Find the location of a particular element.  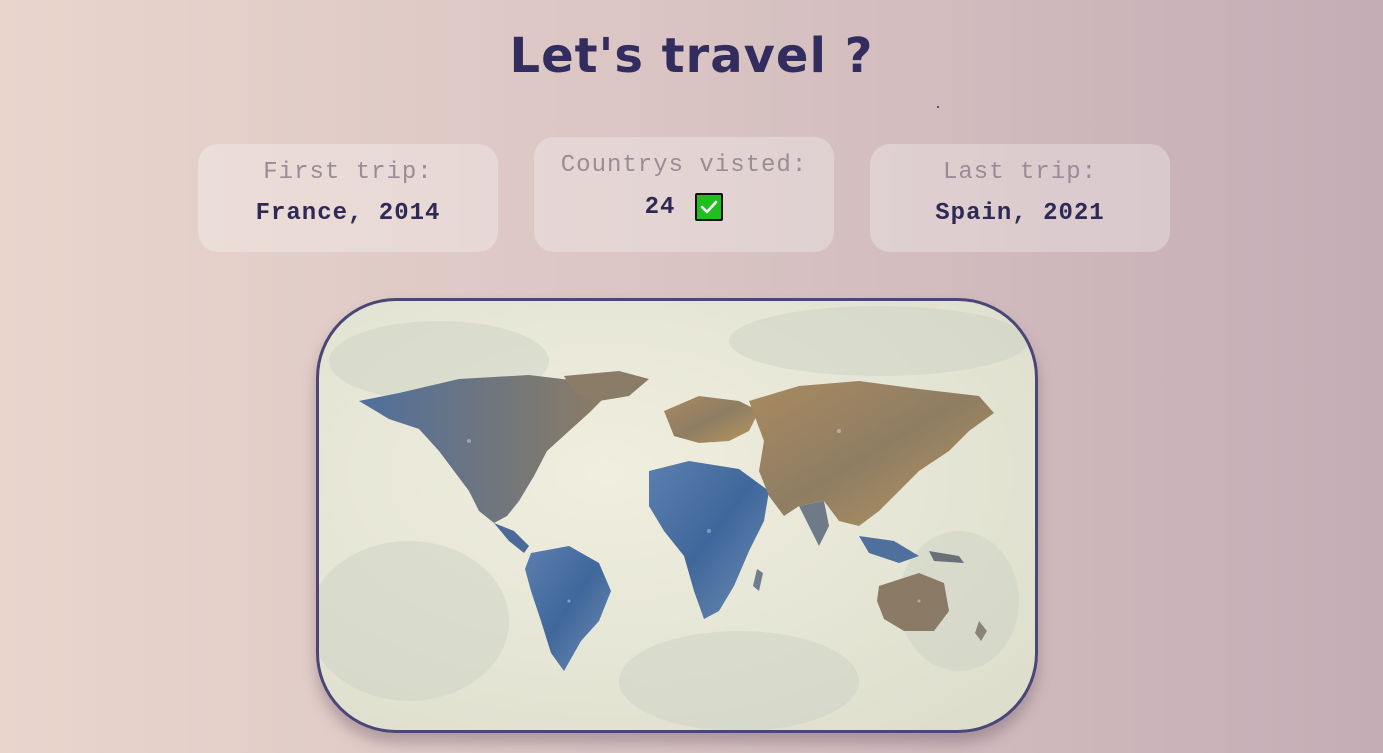

last-trip-card: Last trip: Spain, 2021 is located at coordinates (1020, 198).